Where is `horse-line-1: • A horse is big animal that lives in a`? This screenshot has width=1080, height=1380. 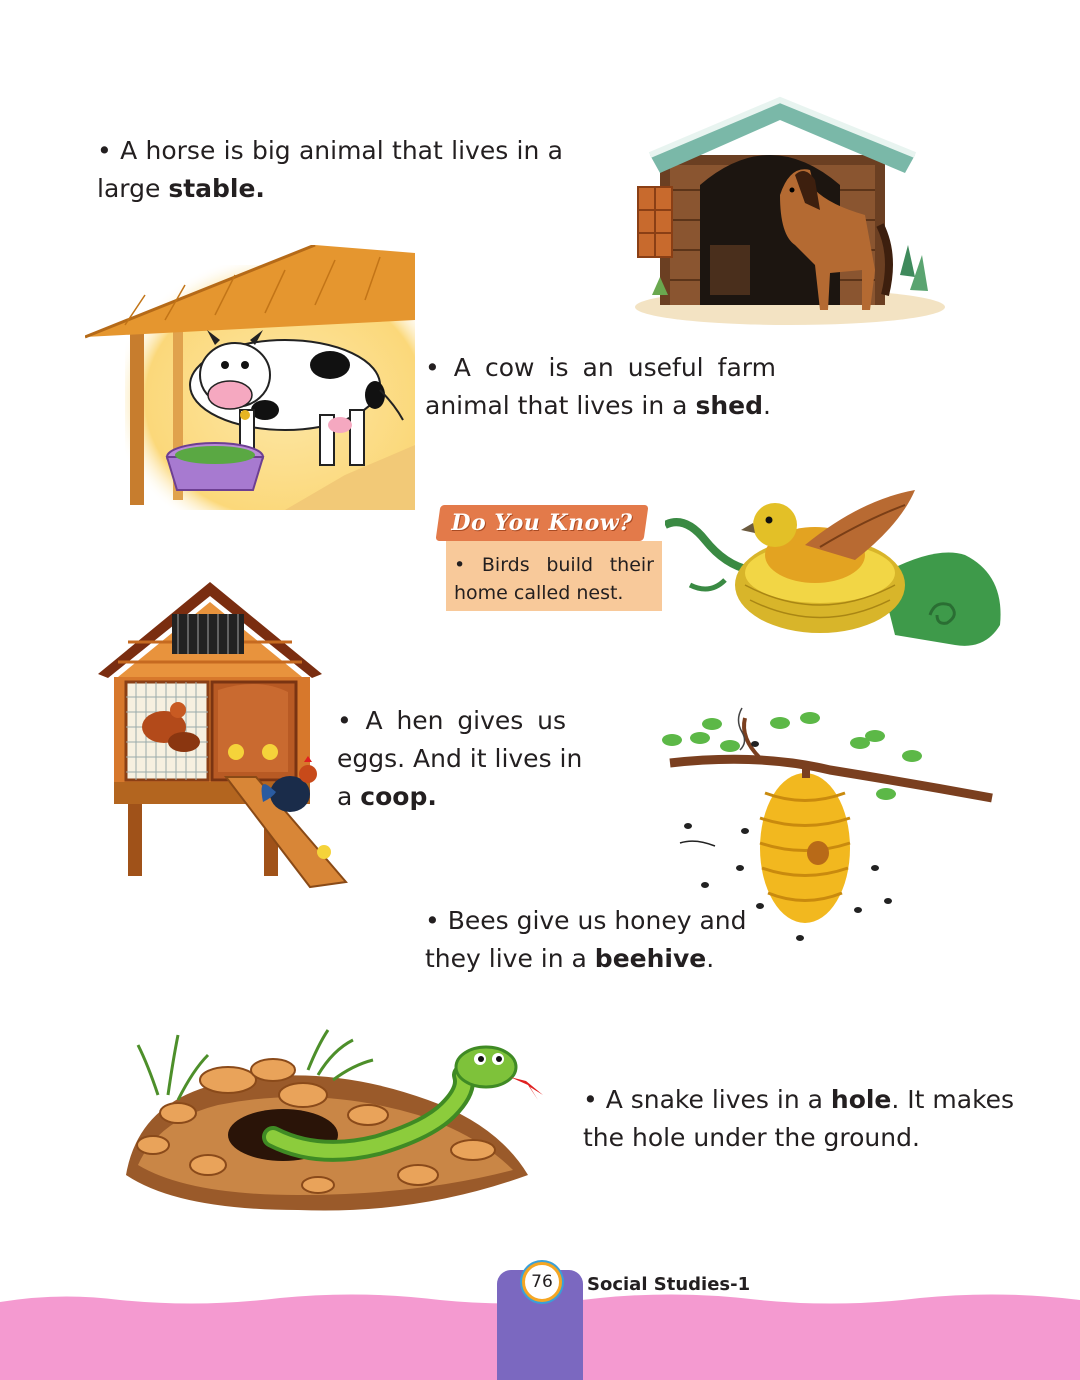
horse-line-1: • A horse is big animal that lives in a is located at coordinates (330, 150).